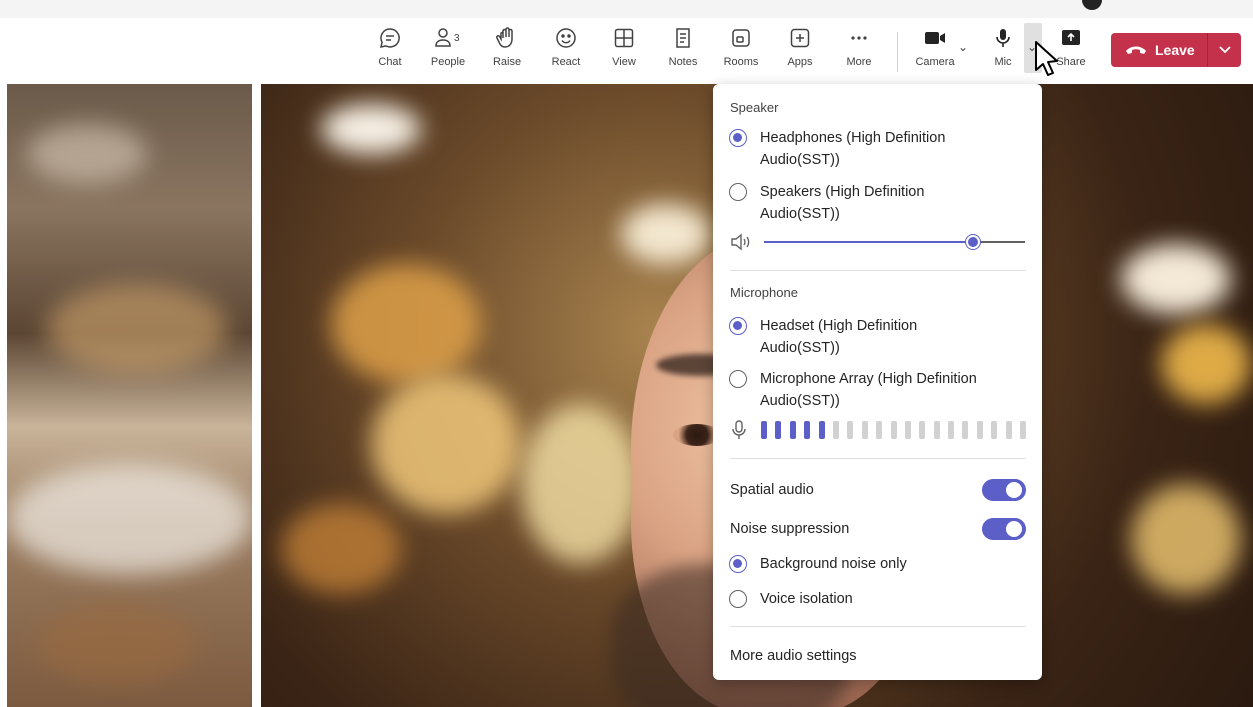 The width and height of the screenshot is (1253, 707). I want to click on speaker-section-title: Speaker, so click(754, 107).